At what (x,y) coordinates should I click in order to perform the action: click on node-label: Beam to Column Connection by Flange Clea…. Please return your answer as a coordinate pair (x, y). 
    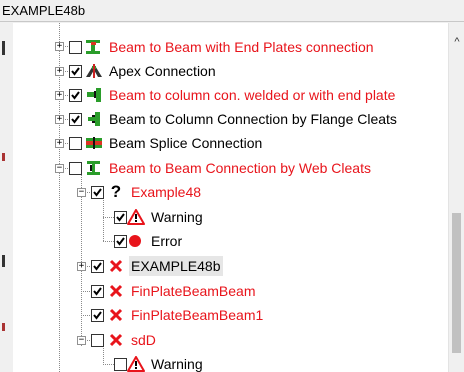
    Looking at the image, I should click on (253, 119).